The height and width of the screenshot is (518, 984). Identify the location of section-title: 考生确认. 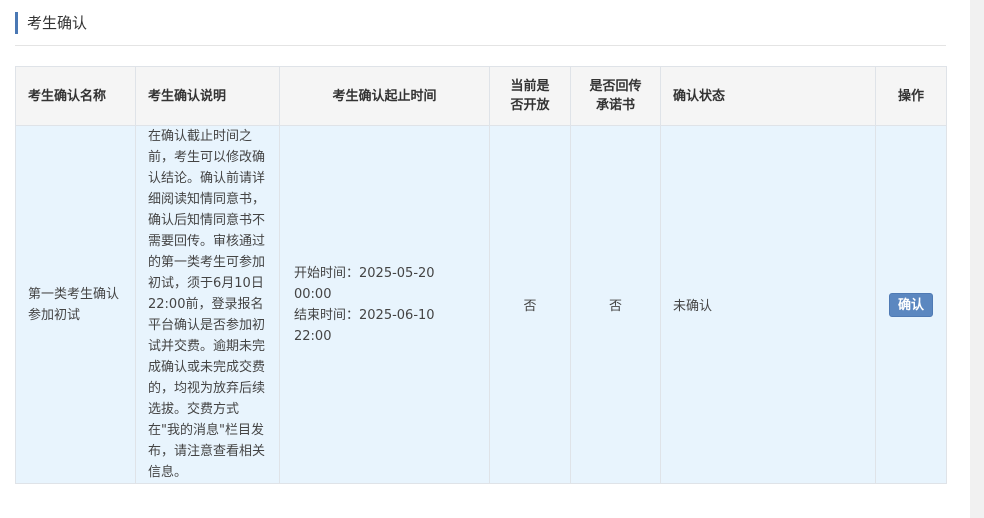
(57, 23).